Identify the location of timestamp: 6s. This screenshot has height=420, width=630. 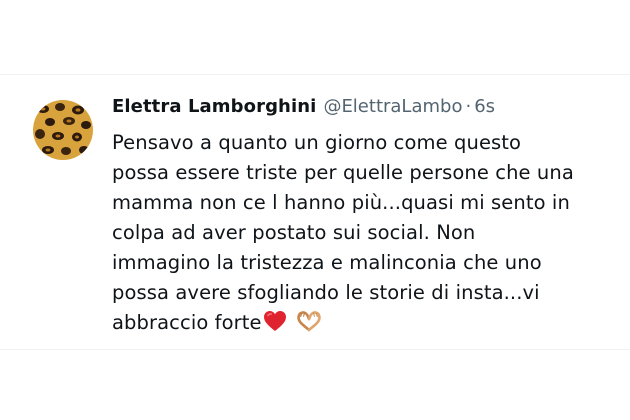
(484, 107).